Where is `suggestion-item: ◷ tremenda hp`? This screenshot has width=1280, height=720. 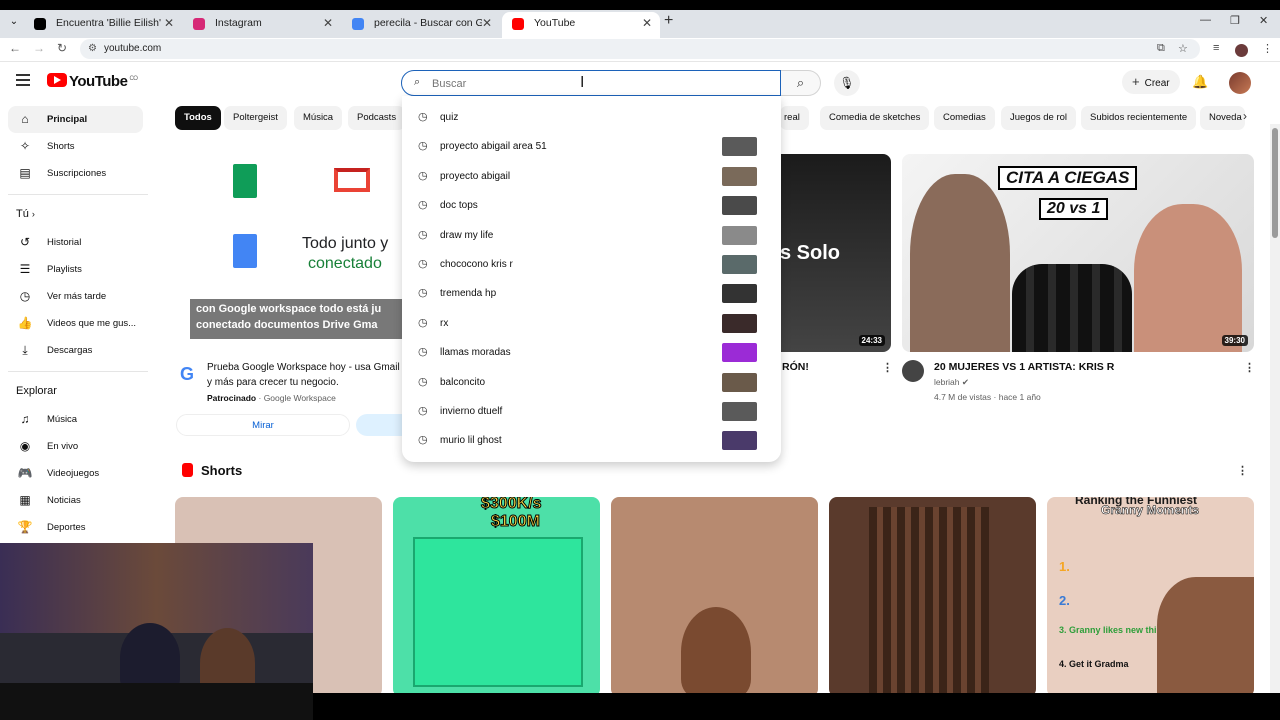 suggestion-item: ◷ tremenda hp is located at coordinates (591, 293).